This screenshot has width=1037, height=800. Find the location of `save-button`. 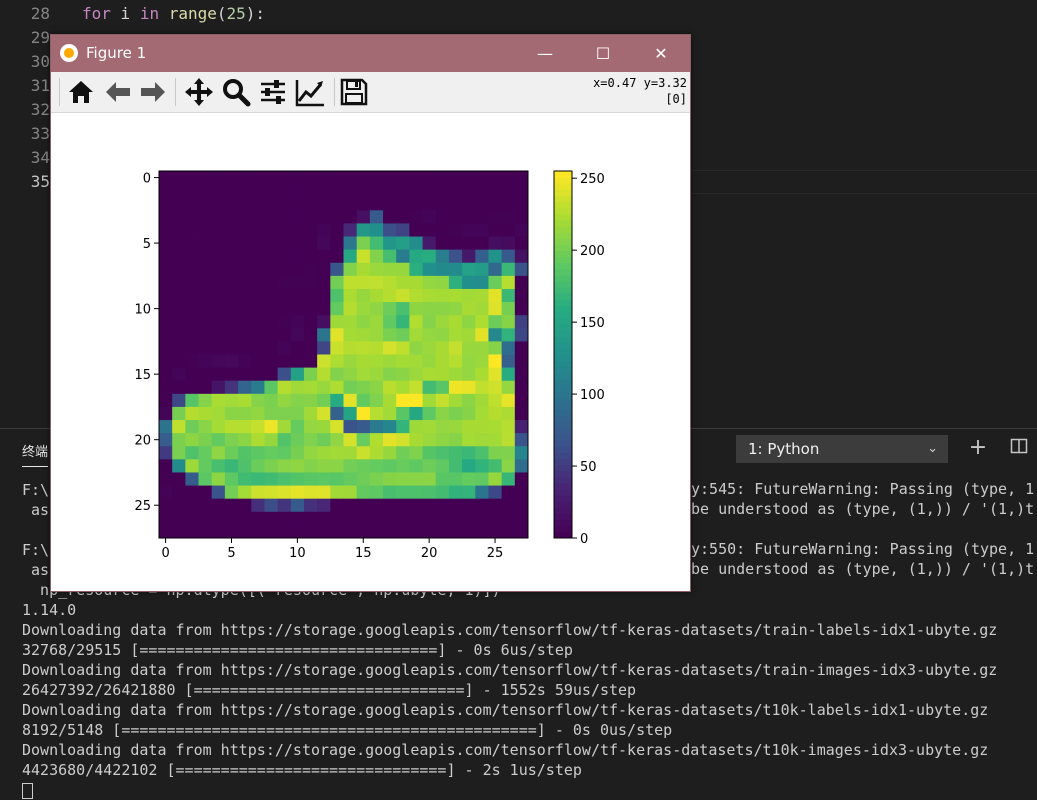

save-button is located at coordinates (354, 92).